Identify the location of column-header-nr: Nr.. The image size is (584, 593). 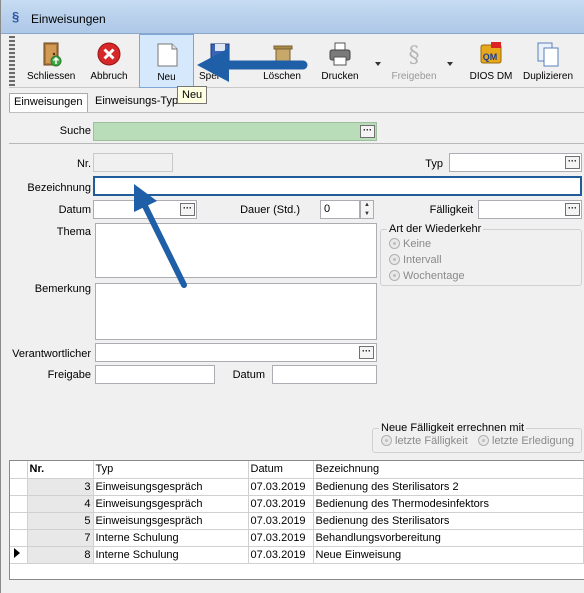
(60, 470).